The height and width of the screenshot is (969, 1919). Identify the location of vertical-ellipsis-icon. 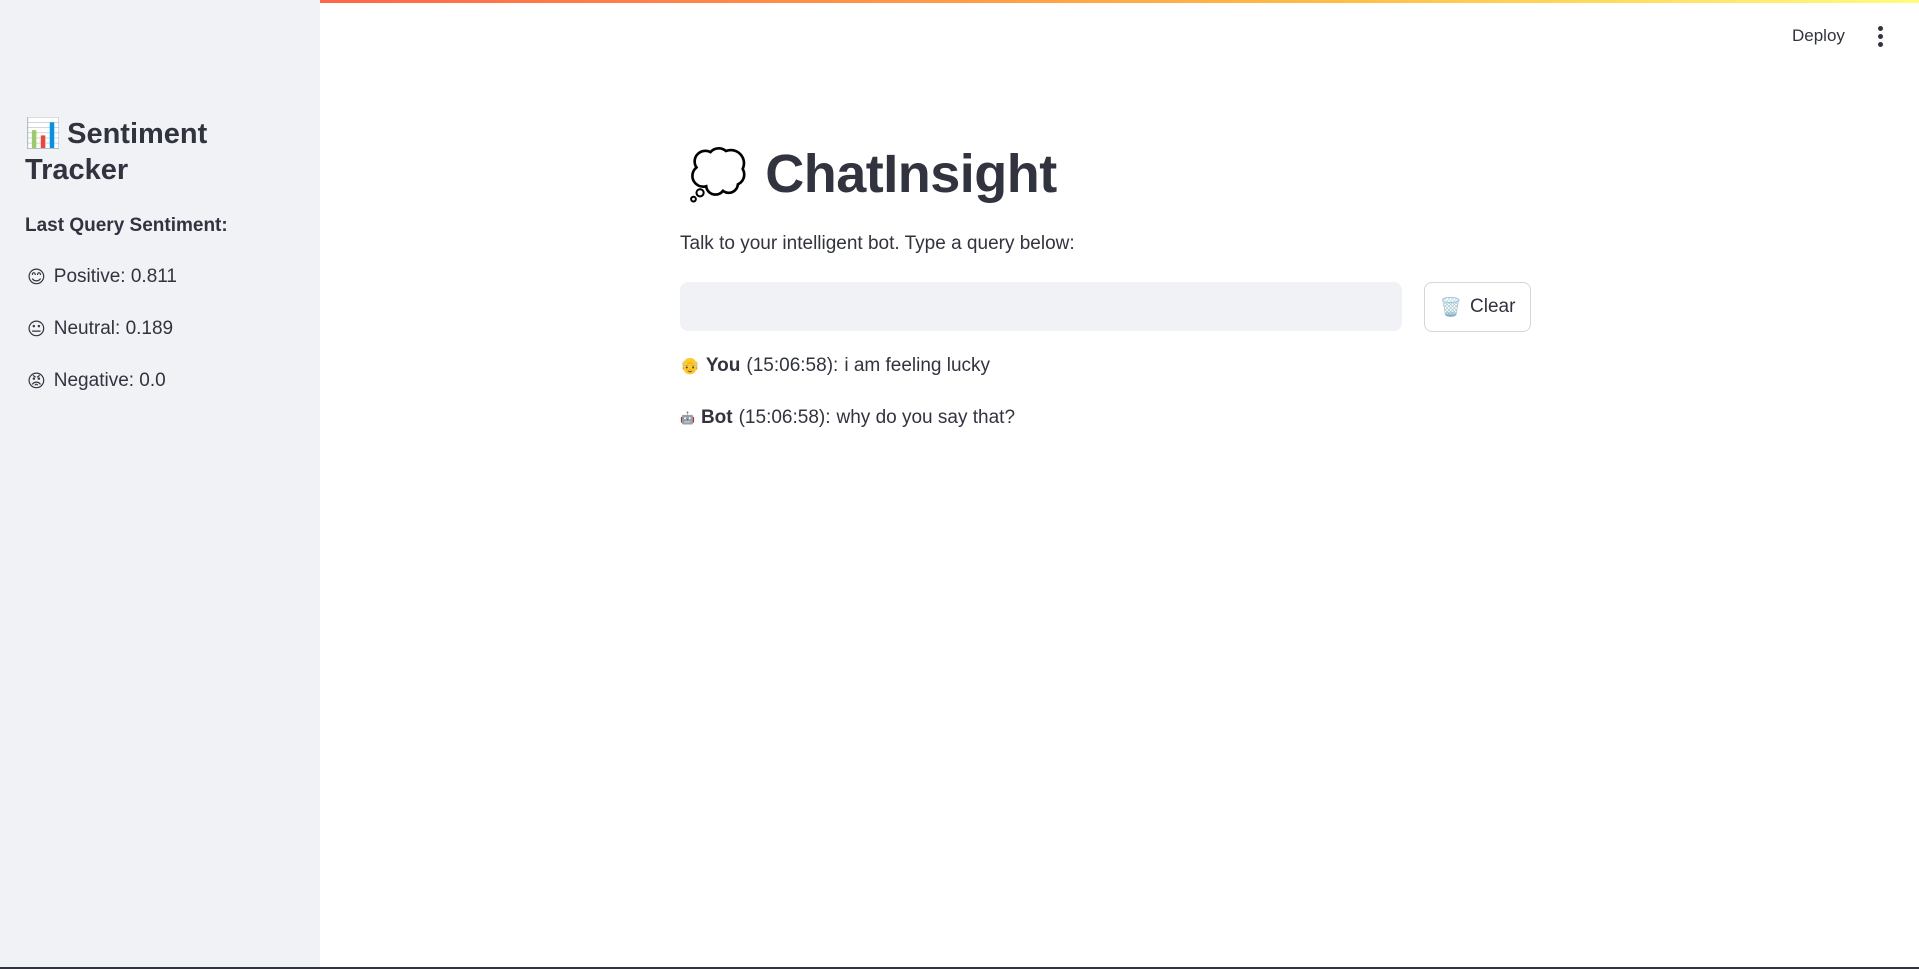
(1880, 28).